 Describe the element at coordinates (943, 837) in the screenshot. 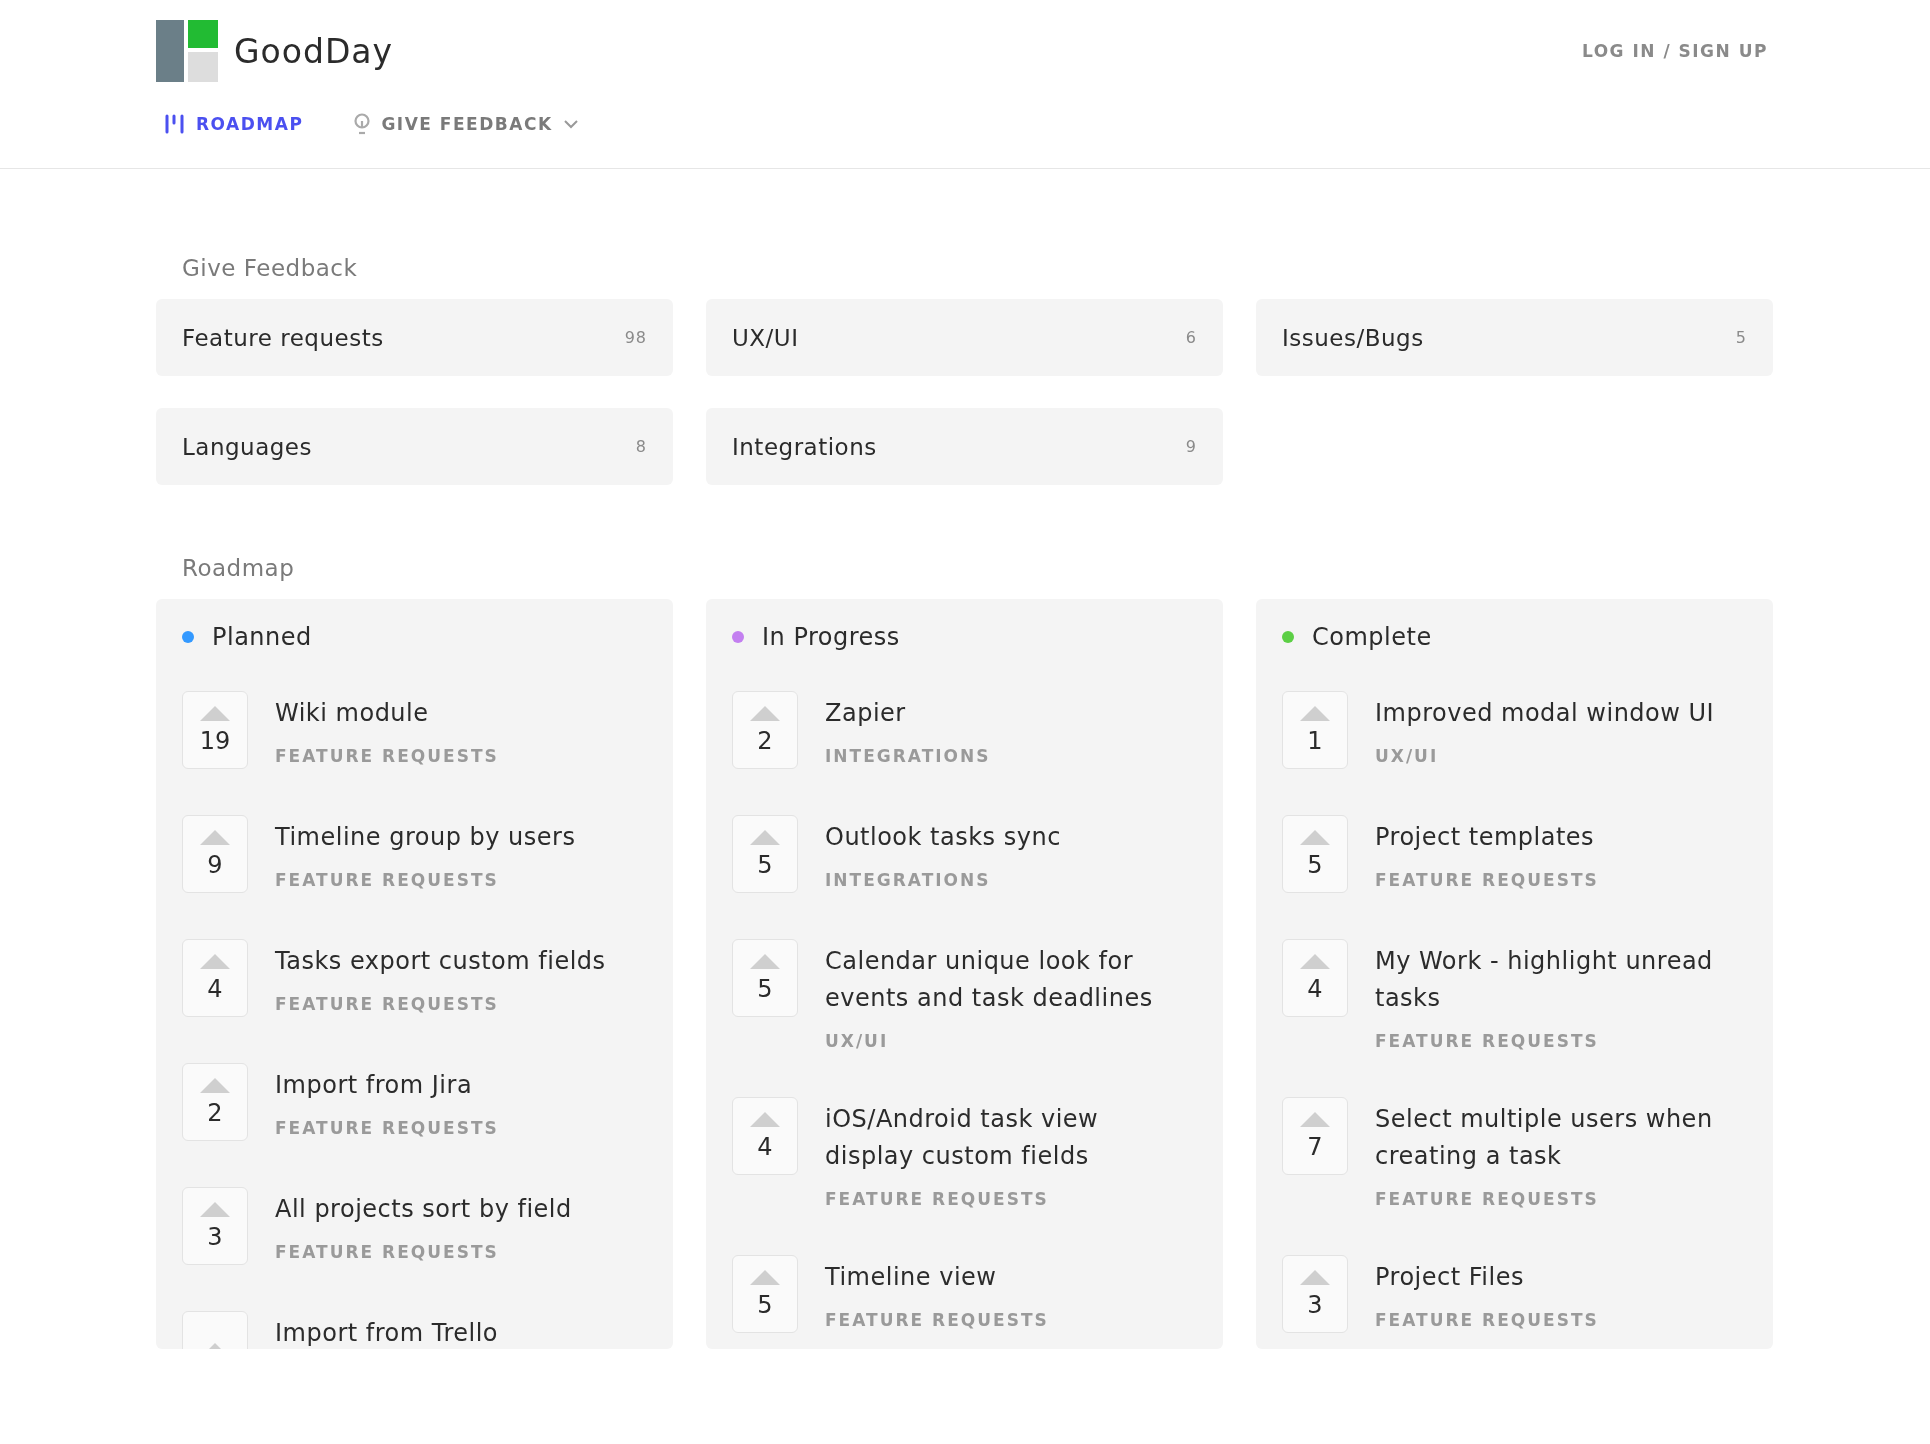

I see `item-title: Outlook tasks sync` at that location.